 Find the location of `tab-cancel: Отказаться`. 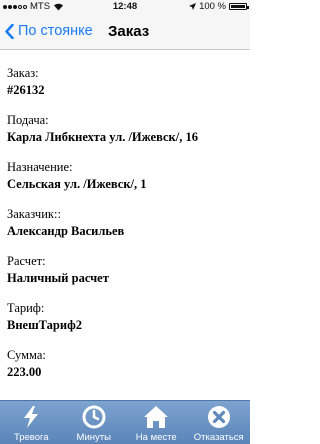

tab-cancel: Отказаться is located at coordinates (219, 422).